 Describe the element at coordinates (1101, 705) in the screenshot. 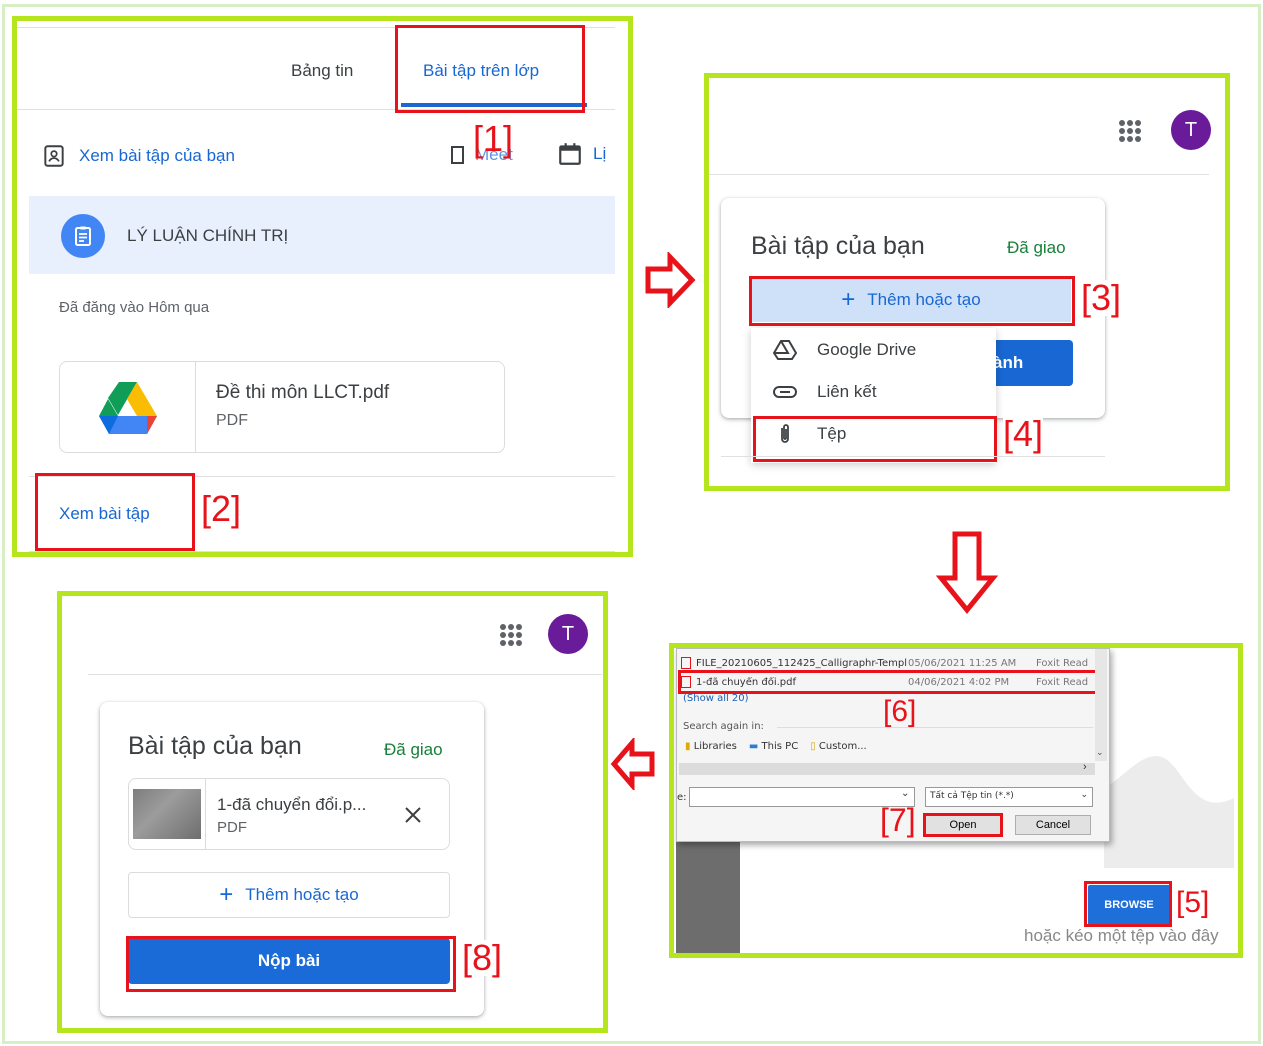

I see `vertical-scrollbar` at that location.